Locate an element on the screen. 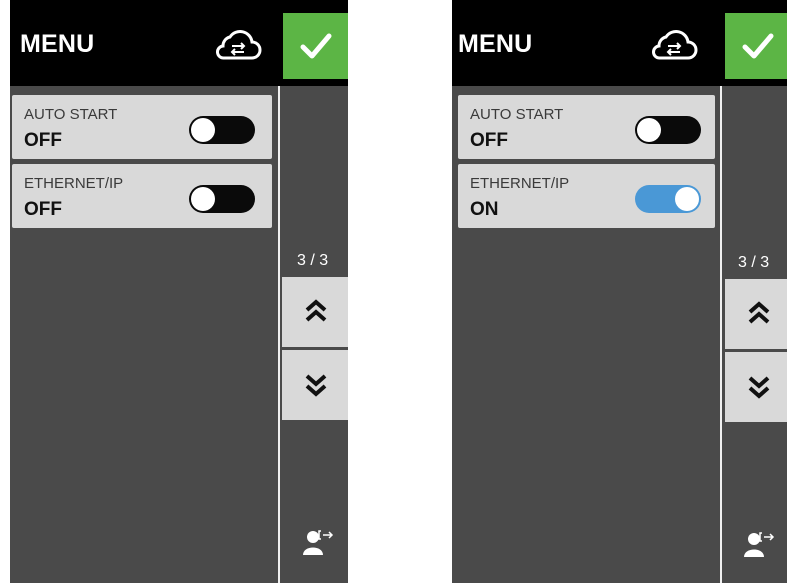  setting-value: ON is located at coordinates (484, 209).